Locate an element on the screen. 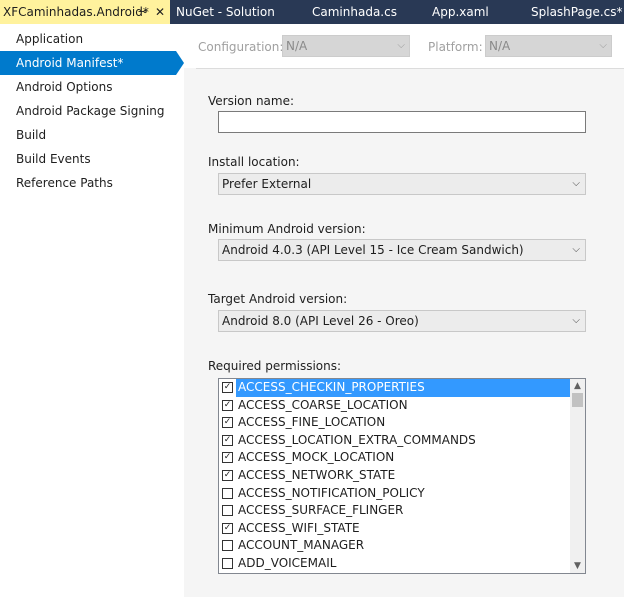 Image resolution: width=624 pixels, height=597 pixels. permission-row: ✓ ACCESS_CHECKIN_PROPERTIES is located at coordinates (394, 388).